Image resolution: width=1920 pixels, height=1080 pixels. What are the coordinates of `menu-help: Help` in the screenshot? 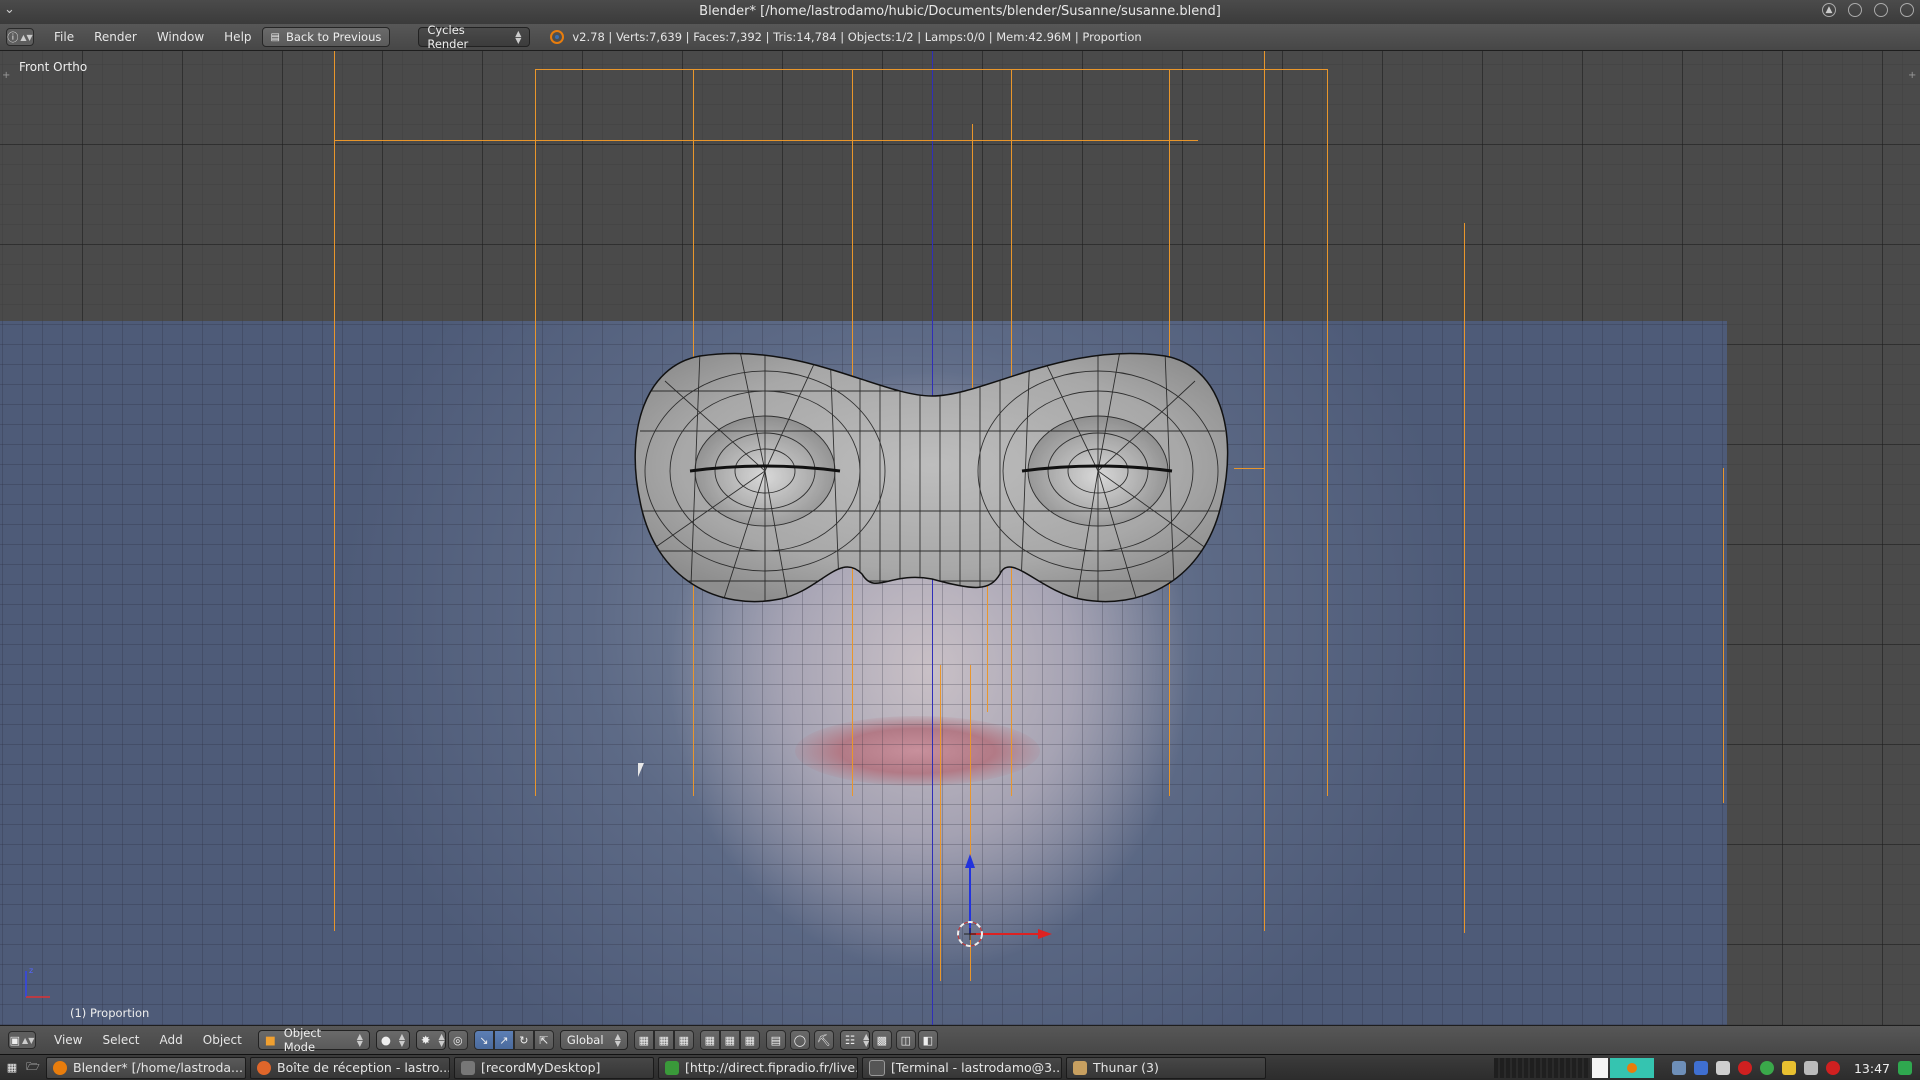 It's located at (237, 37).